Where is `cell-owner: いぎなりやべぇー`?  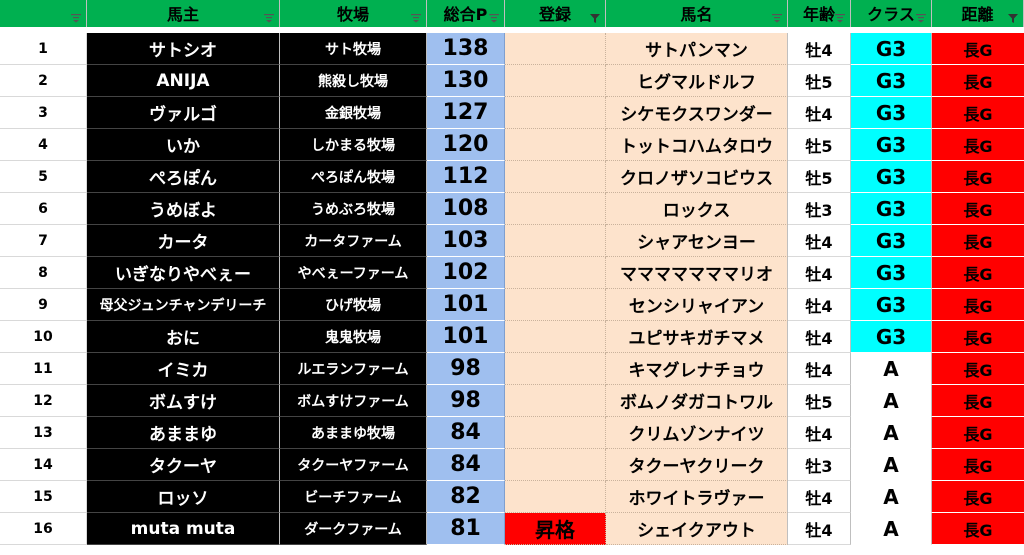
cell-owner: いぎなりやべぇー is located at coordinates (183, 273).